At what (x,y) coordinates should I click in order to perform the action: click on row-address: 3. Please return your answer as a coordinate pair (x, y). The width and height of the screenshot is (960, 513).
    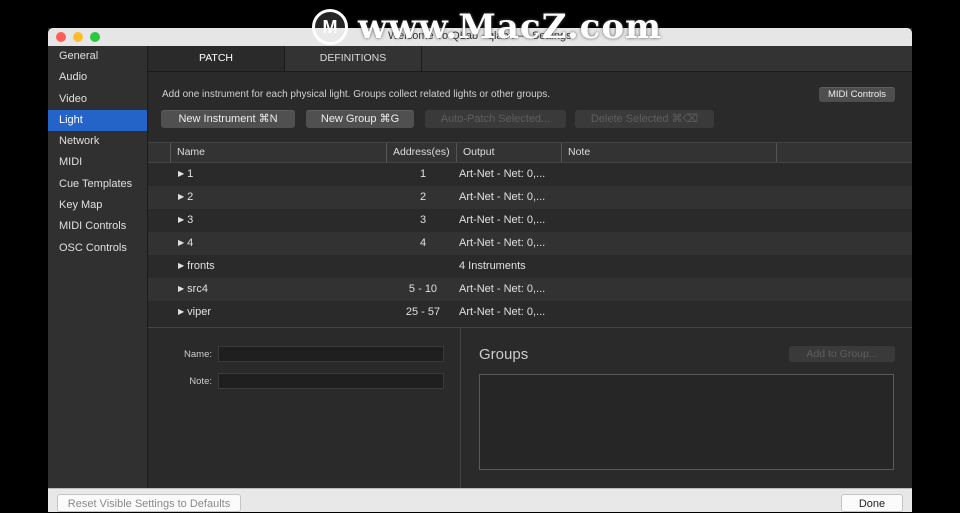
    Looking at the image, I should click on (423, 220).